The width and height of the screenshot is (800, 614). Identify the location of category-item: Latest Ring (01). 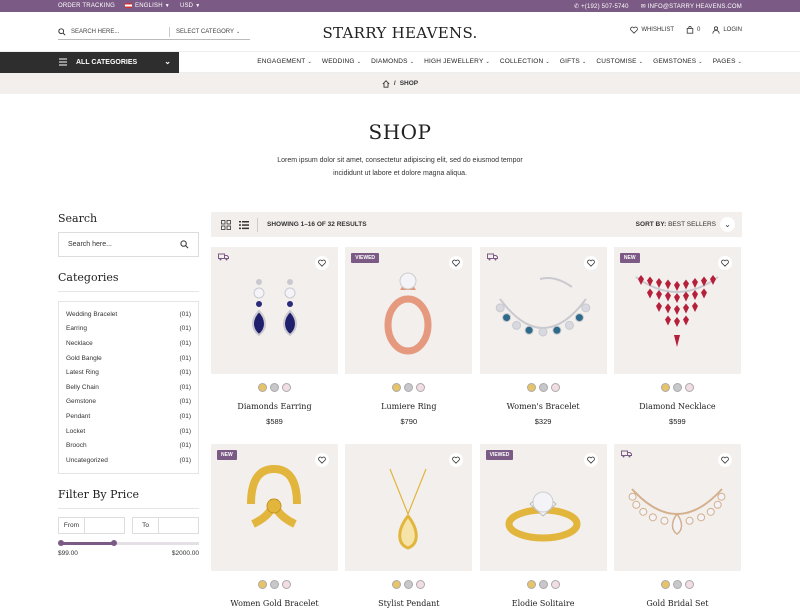
(128, 372).